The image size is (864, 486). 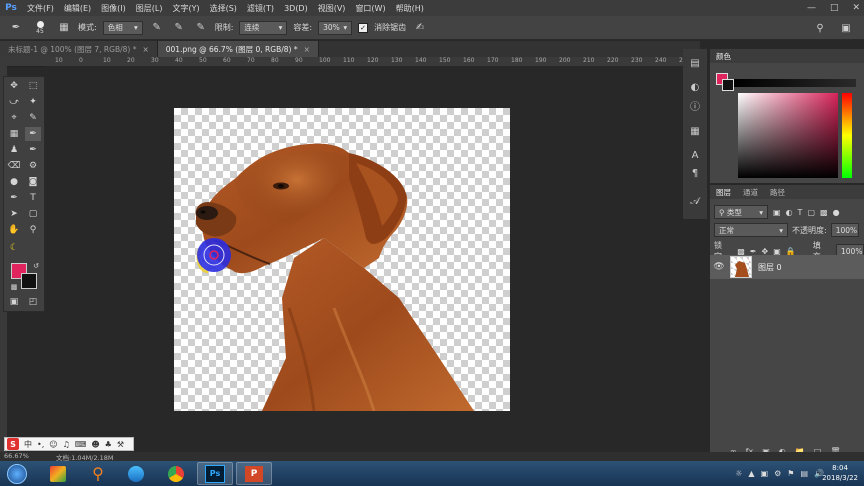 I want to click on ime-mode: 中, so click(x=28, y=444).